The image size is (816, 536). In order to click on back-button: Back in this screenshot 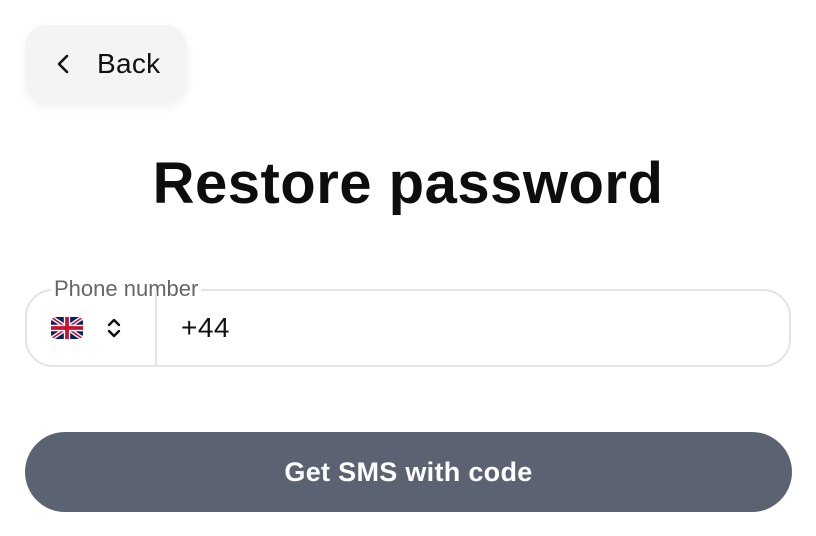, I will do `click(106, 64)`.